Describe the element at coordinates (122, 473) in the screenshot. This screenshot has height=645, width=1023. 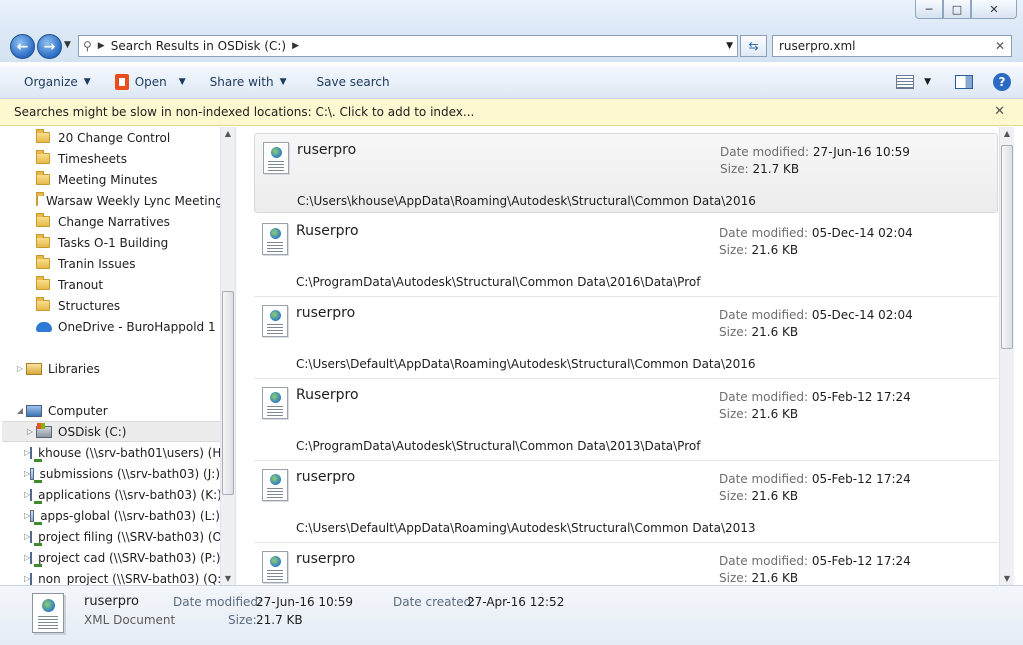
I see `nav-item-network-drive: ▷ submissions (\\srv-bath03) (J:)` at that location.